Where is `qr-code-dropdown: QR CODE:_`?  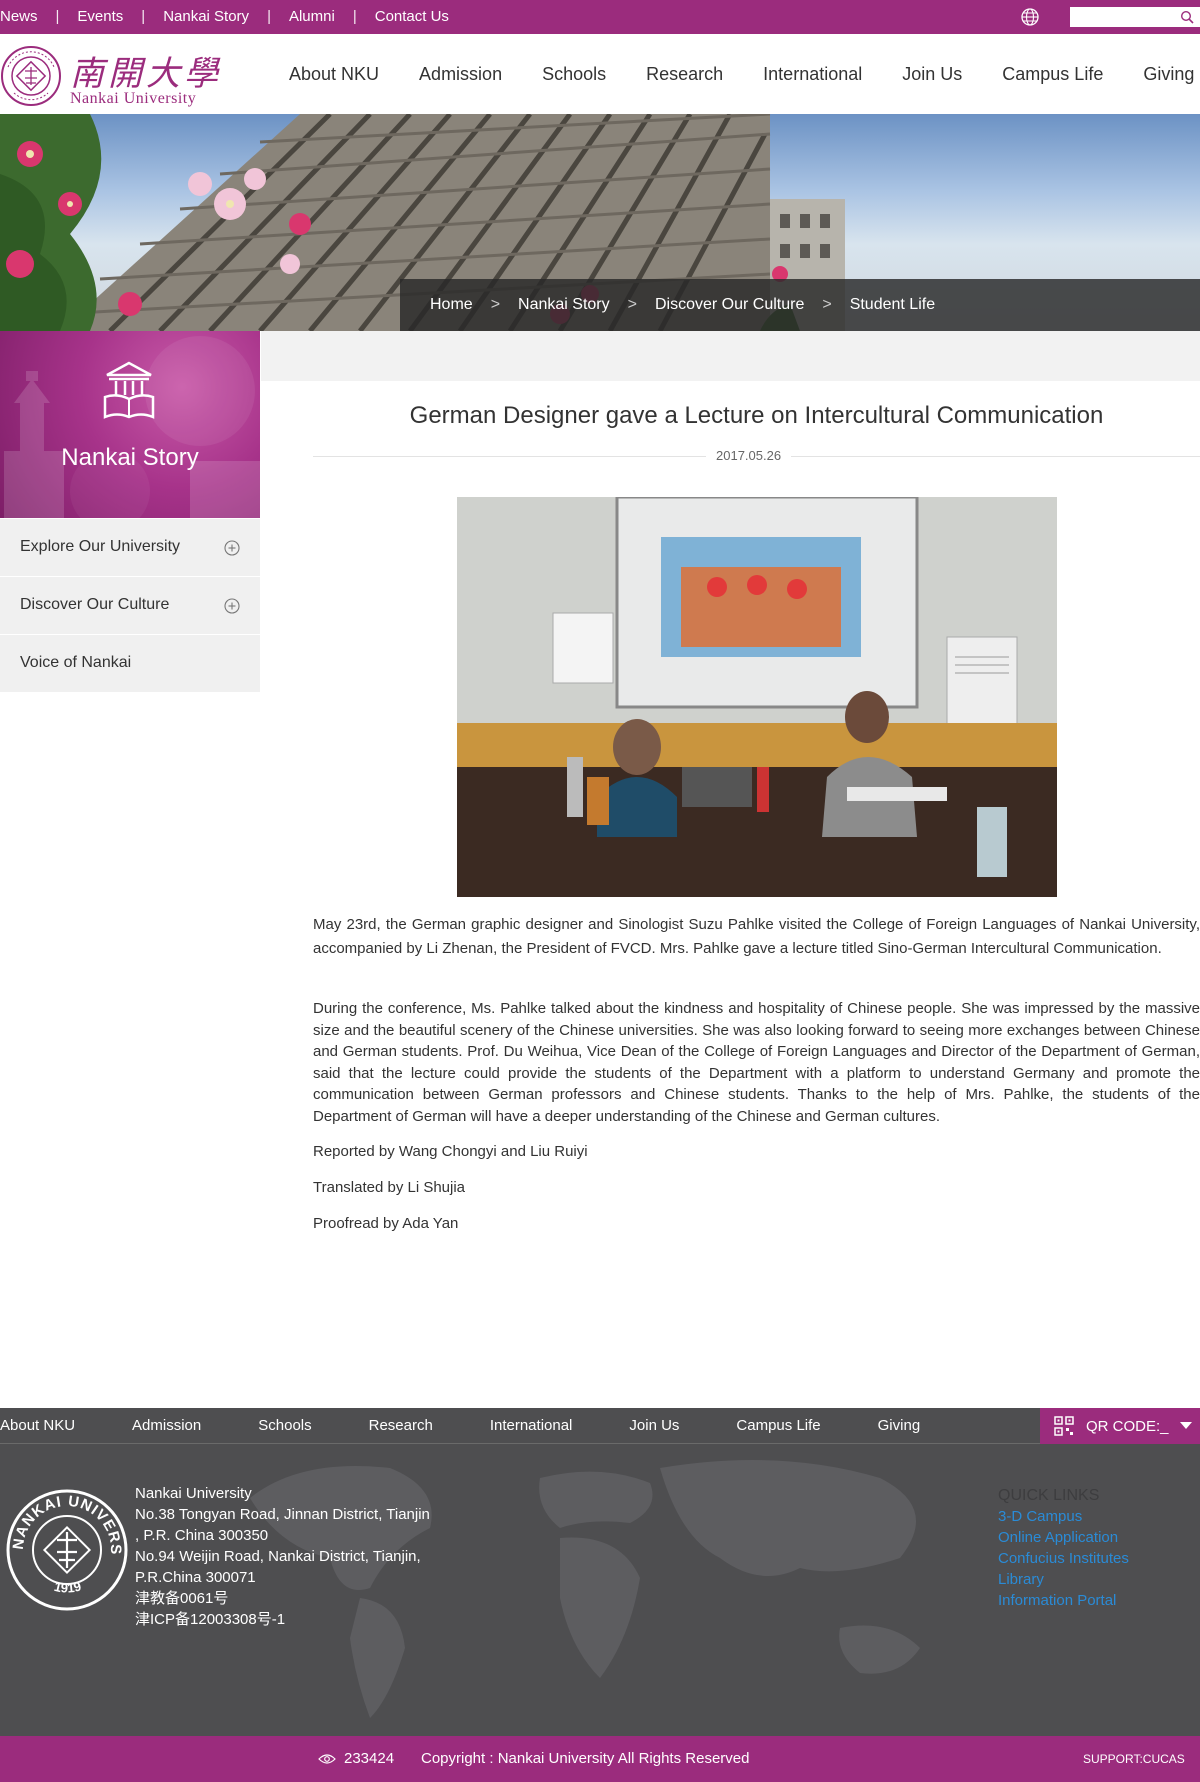 qr-code-dropdown: QR CODE:_ is located at coordinates (1120, 1426).